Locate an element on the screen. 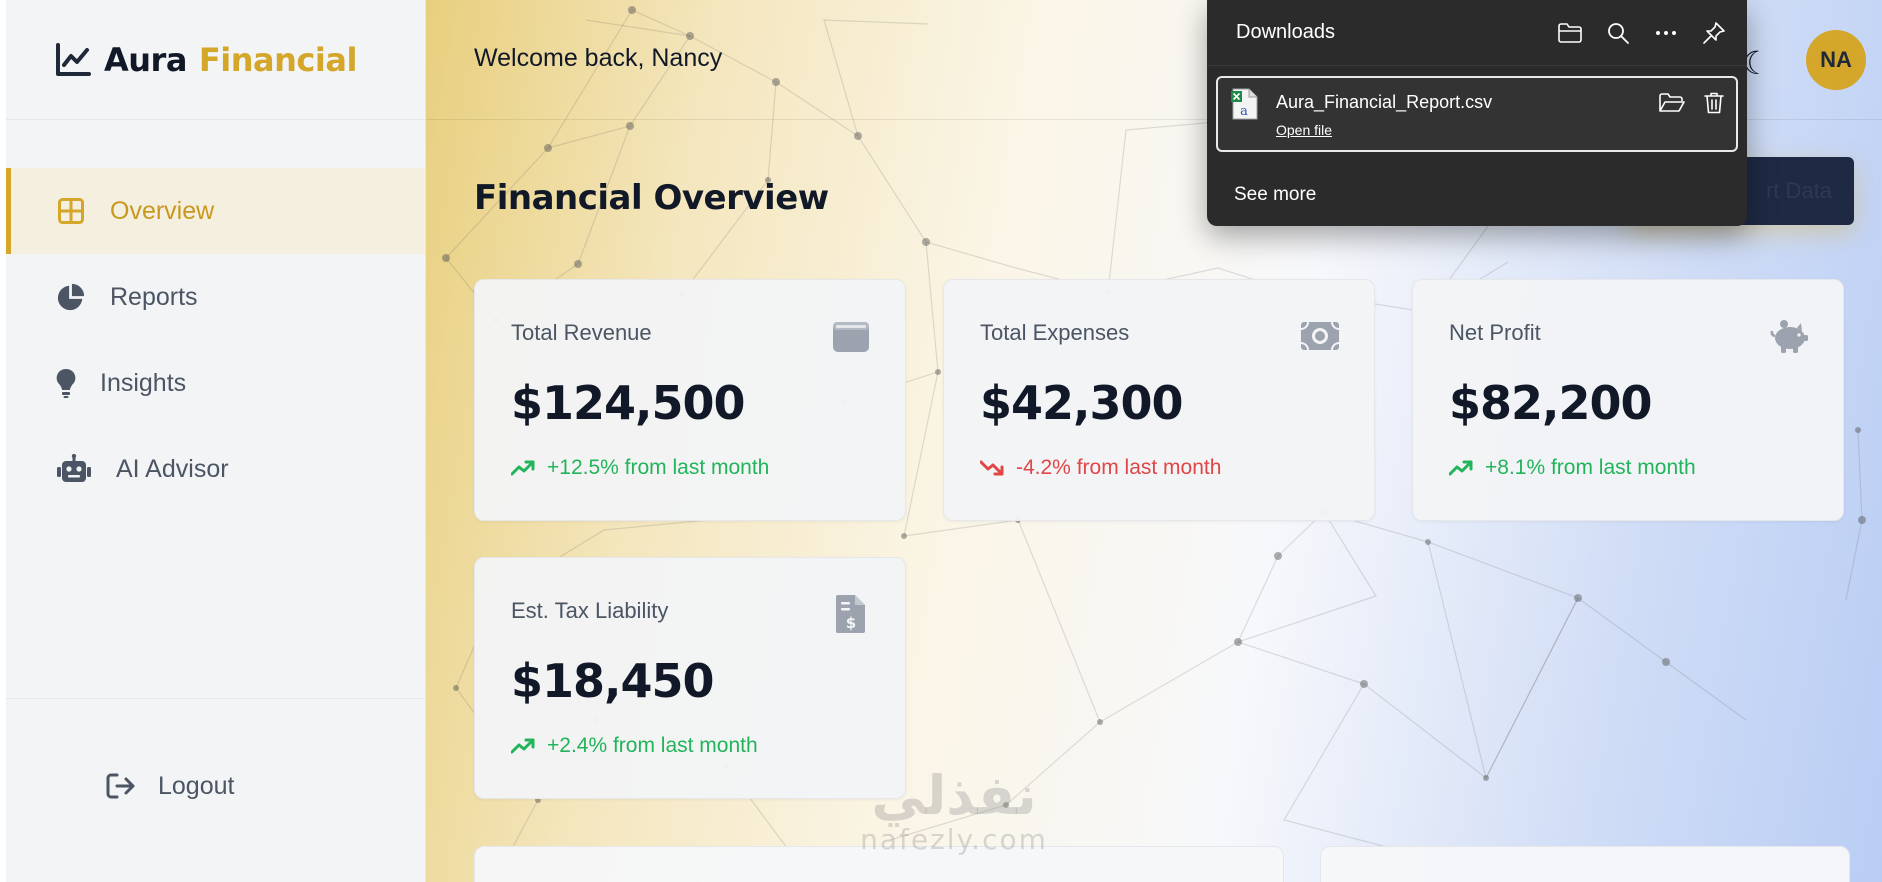  card-delta: +12.5% from last month is located at coordinates (640, 468).